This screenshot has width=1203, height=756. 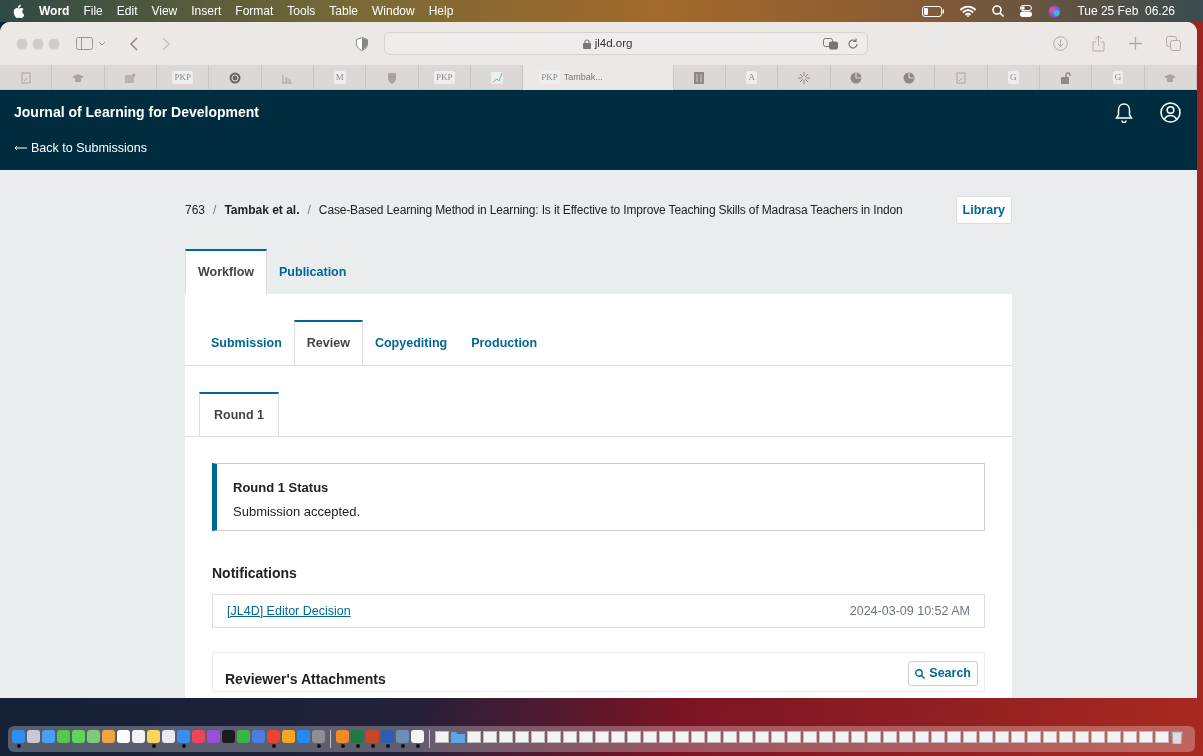 What do you see at coordinates (983, 210) in the screenshot?
I see `library-button: Library` at bounding box center [983, 210].